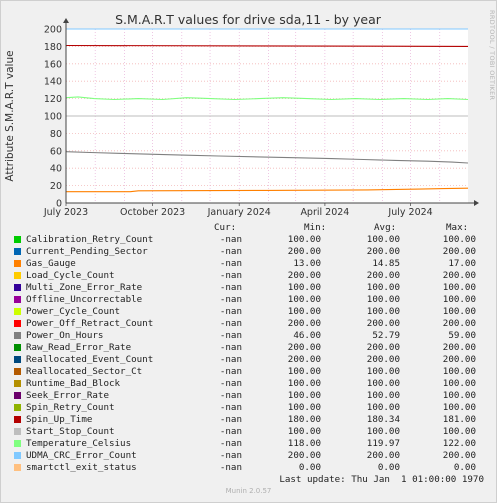  I want to click on legend-min-value: 118.00, so click(304, 443).